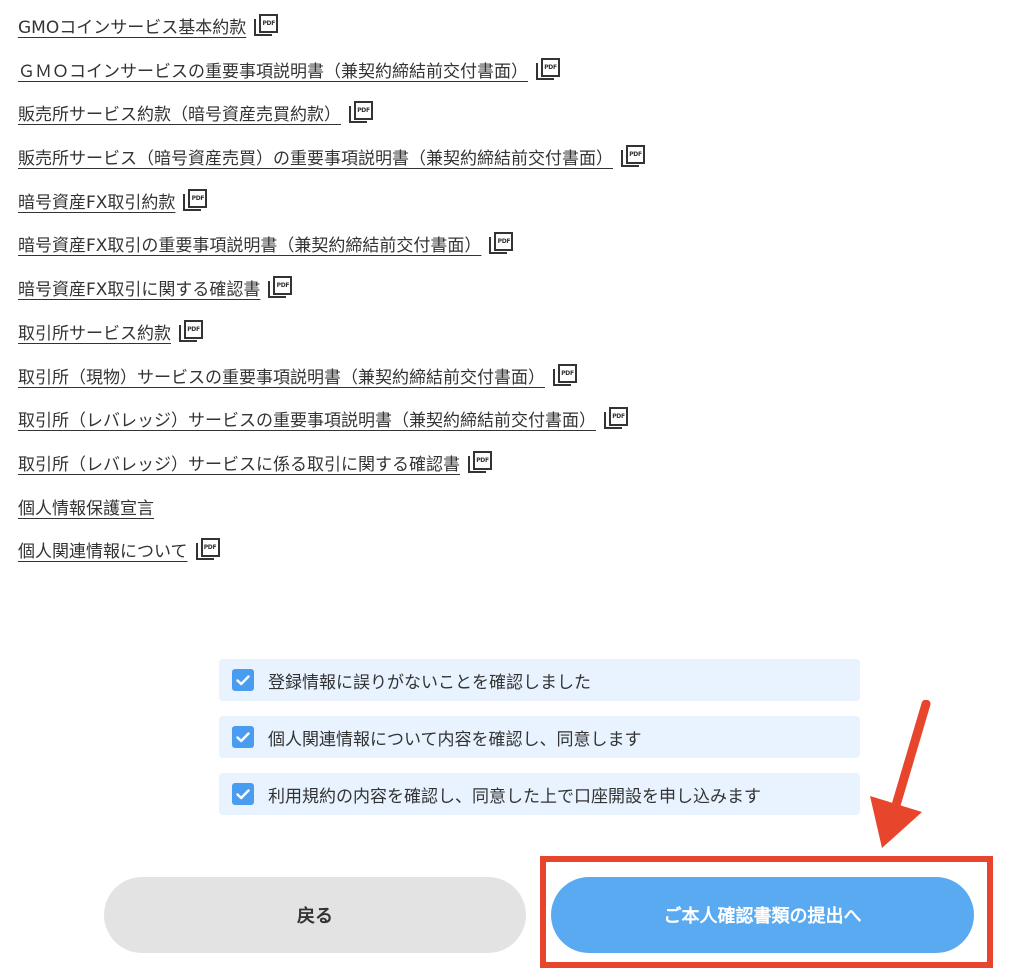 The height and width of the screenshot is (969, 1024). What do you see at coordinates (331, 210) in the screenshot?
I see `list-item: 暗号資産FX取引約款 PDF` at bounding box center [331, 210].